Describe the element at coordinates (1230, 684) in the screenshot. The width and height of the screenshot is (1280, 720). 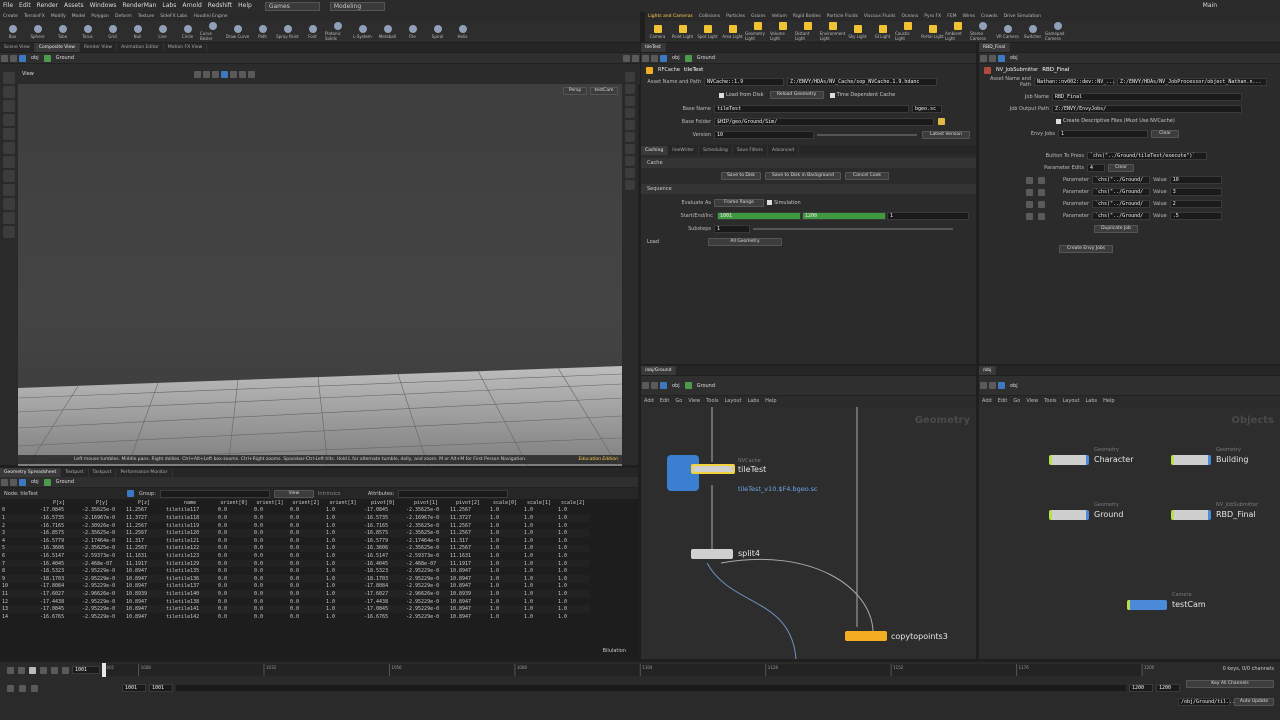
I see `key-all-channels-button: Key All Channels` at that location.